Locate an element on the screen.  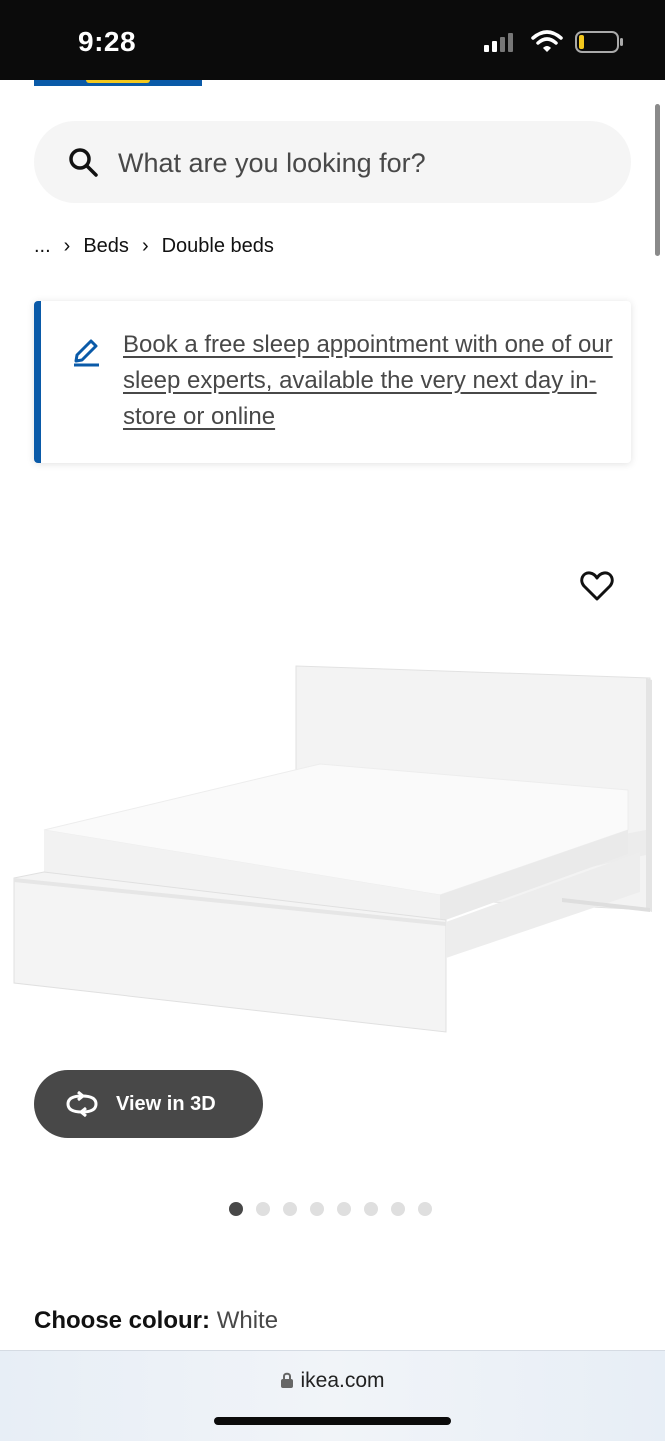
wifi-icon is located at coordinates (546, 41).